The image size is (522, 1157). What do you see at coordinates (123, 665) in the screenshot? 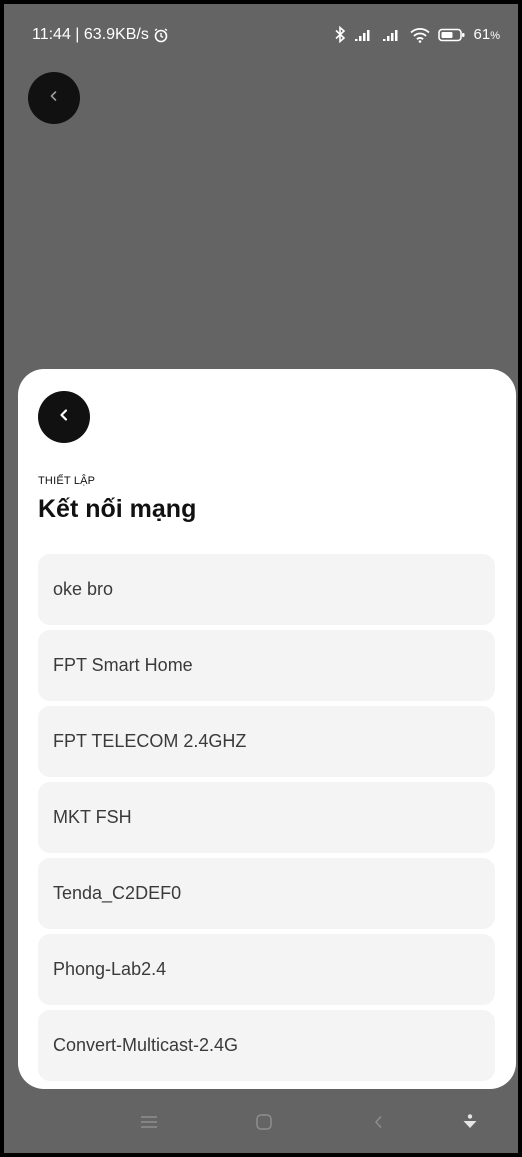
I see `wifi-network-name: FPT Smart Home` at bounding box center [123, 665].